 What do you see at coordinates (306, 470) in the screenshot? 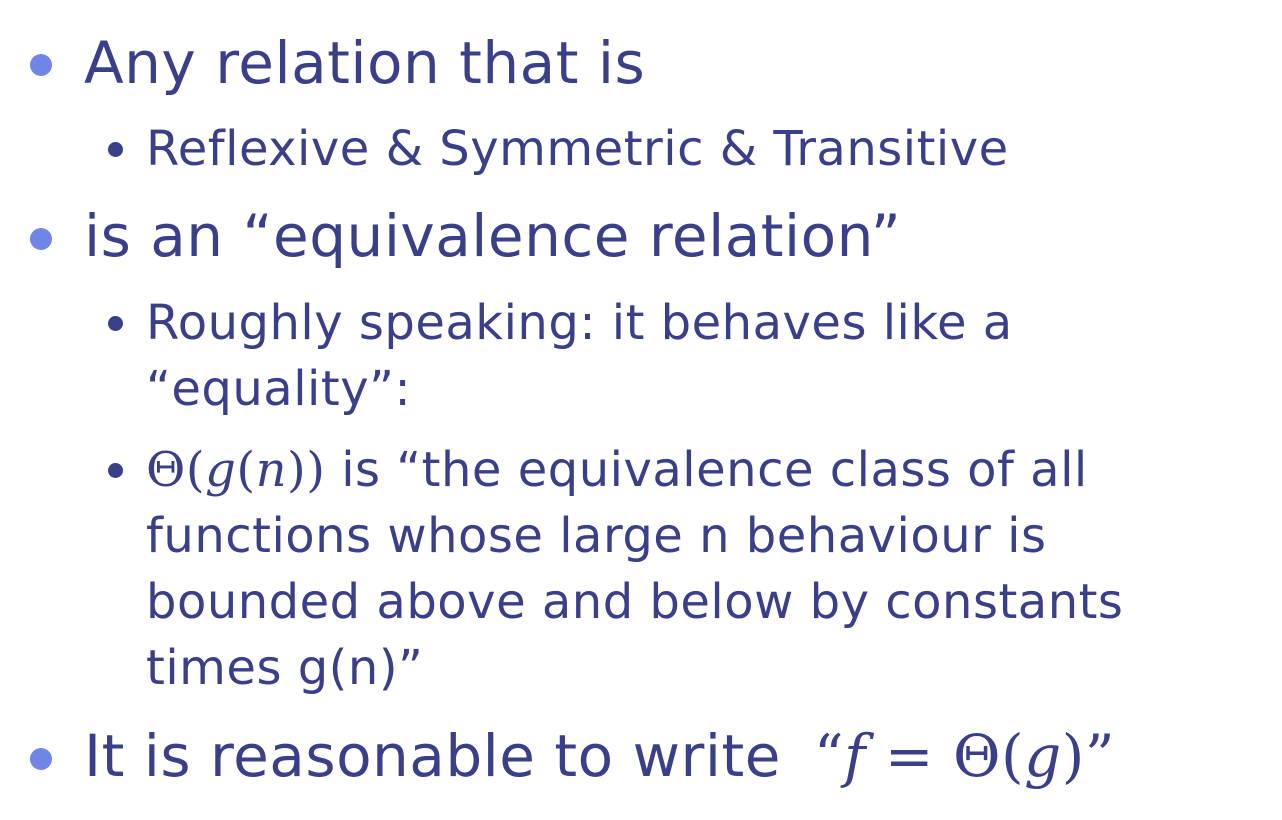
I see `formula-paren: ))` at bounding box center [306, 470].